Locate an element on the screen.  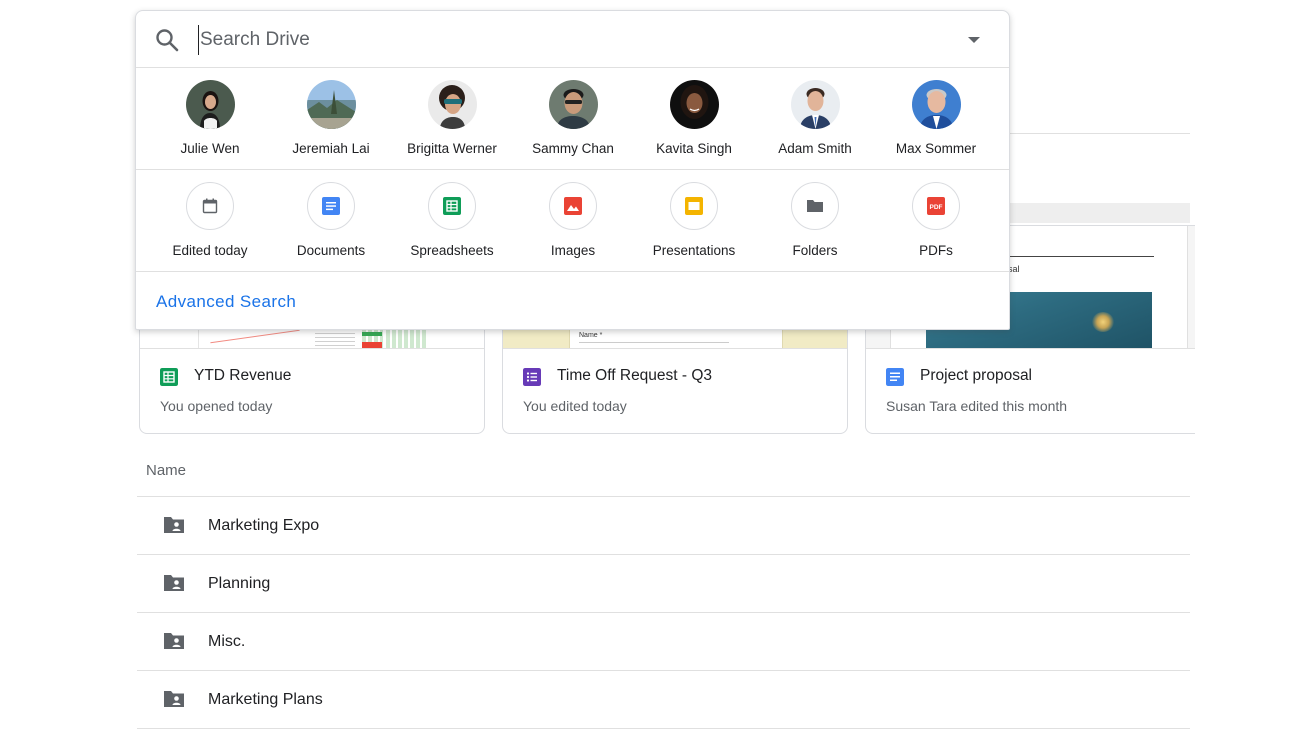
filter-documents: Documents is located at coordinates (331, 221).